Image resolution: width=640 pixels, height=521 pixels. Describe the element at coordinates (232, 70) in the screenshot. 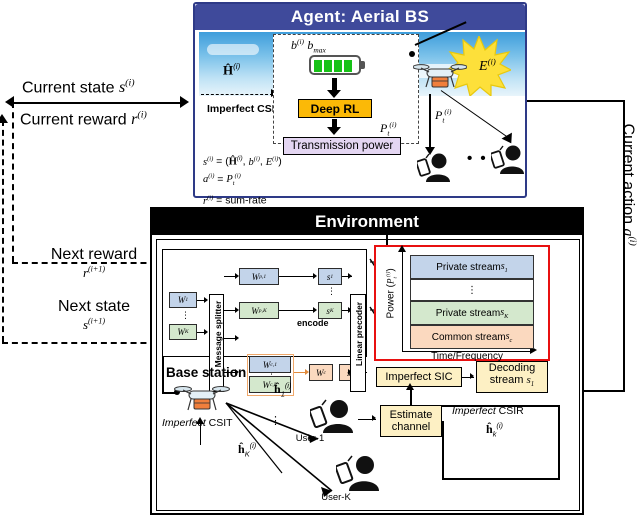

I see `channel-estimate-label: Ĥ(i)` at that location.